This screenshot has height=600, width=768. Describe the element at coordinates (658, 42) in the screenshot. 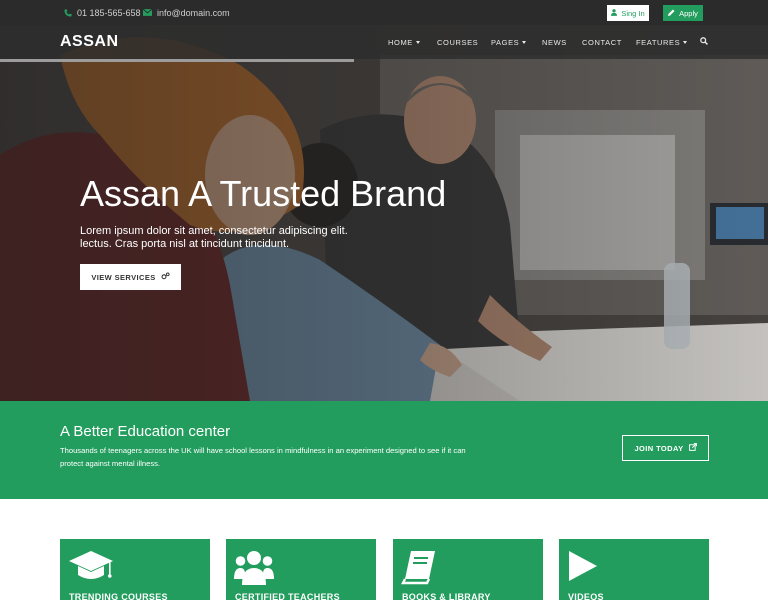

I see `nav-label-features: FEATURES` at that location.